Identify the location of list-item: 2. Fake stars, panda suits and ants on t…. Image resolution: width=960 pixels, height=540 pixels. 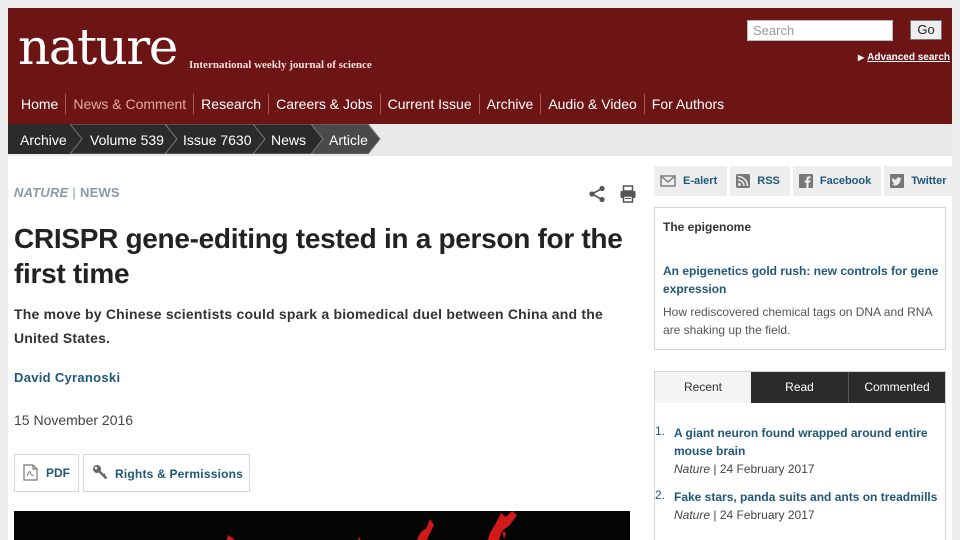
(797, 506).